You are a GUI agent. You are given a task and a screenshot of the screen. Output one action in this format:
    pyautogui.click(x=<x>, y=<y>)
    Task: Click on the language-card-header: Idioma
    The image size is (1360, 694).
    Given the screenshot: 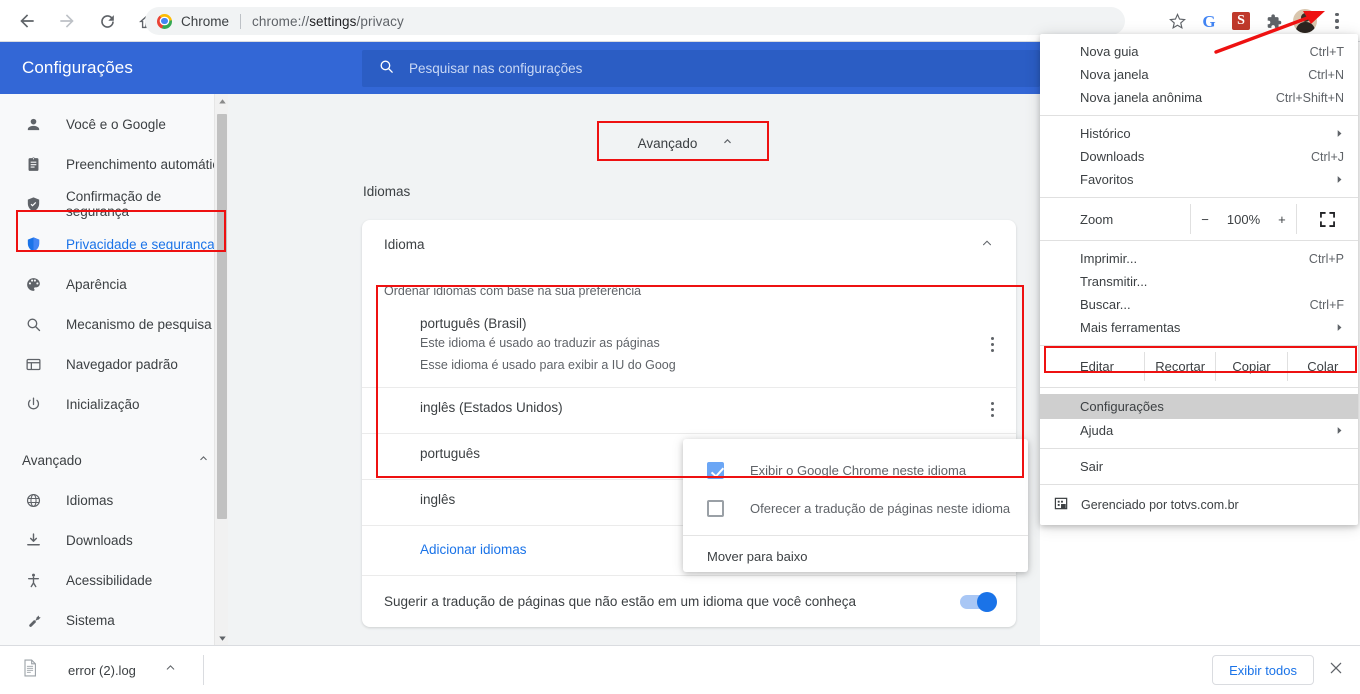 What is the action you would take?
    pyautogui.click(x=689, y=244)
    